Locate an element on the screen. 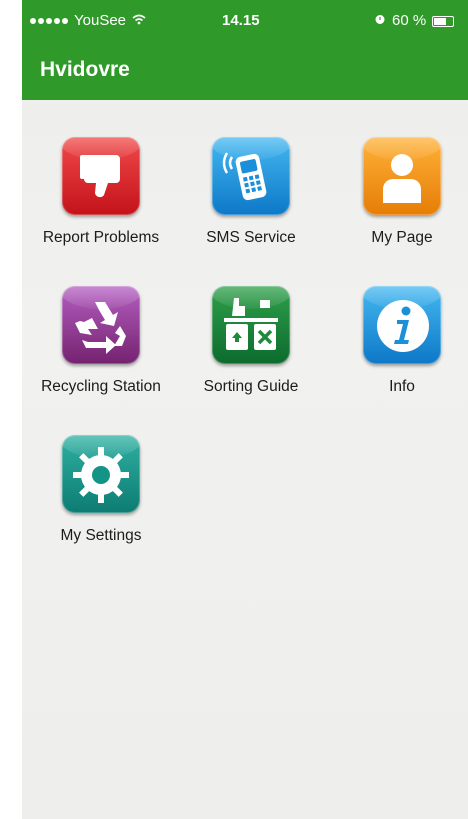 Image resolution: width=468 pixels, height=819 pixels. status-right-group: 60 % is located at coordinates (414, 21).